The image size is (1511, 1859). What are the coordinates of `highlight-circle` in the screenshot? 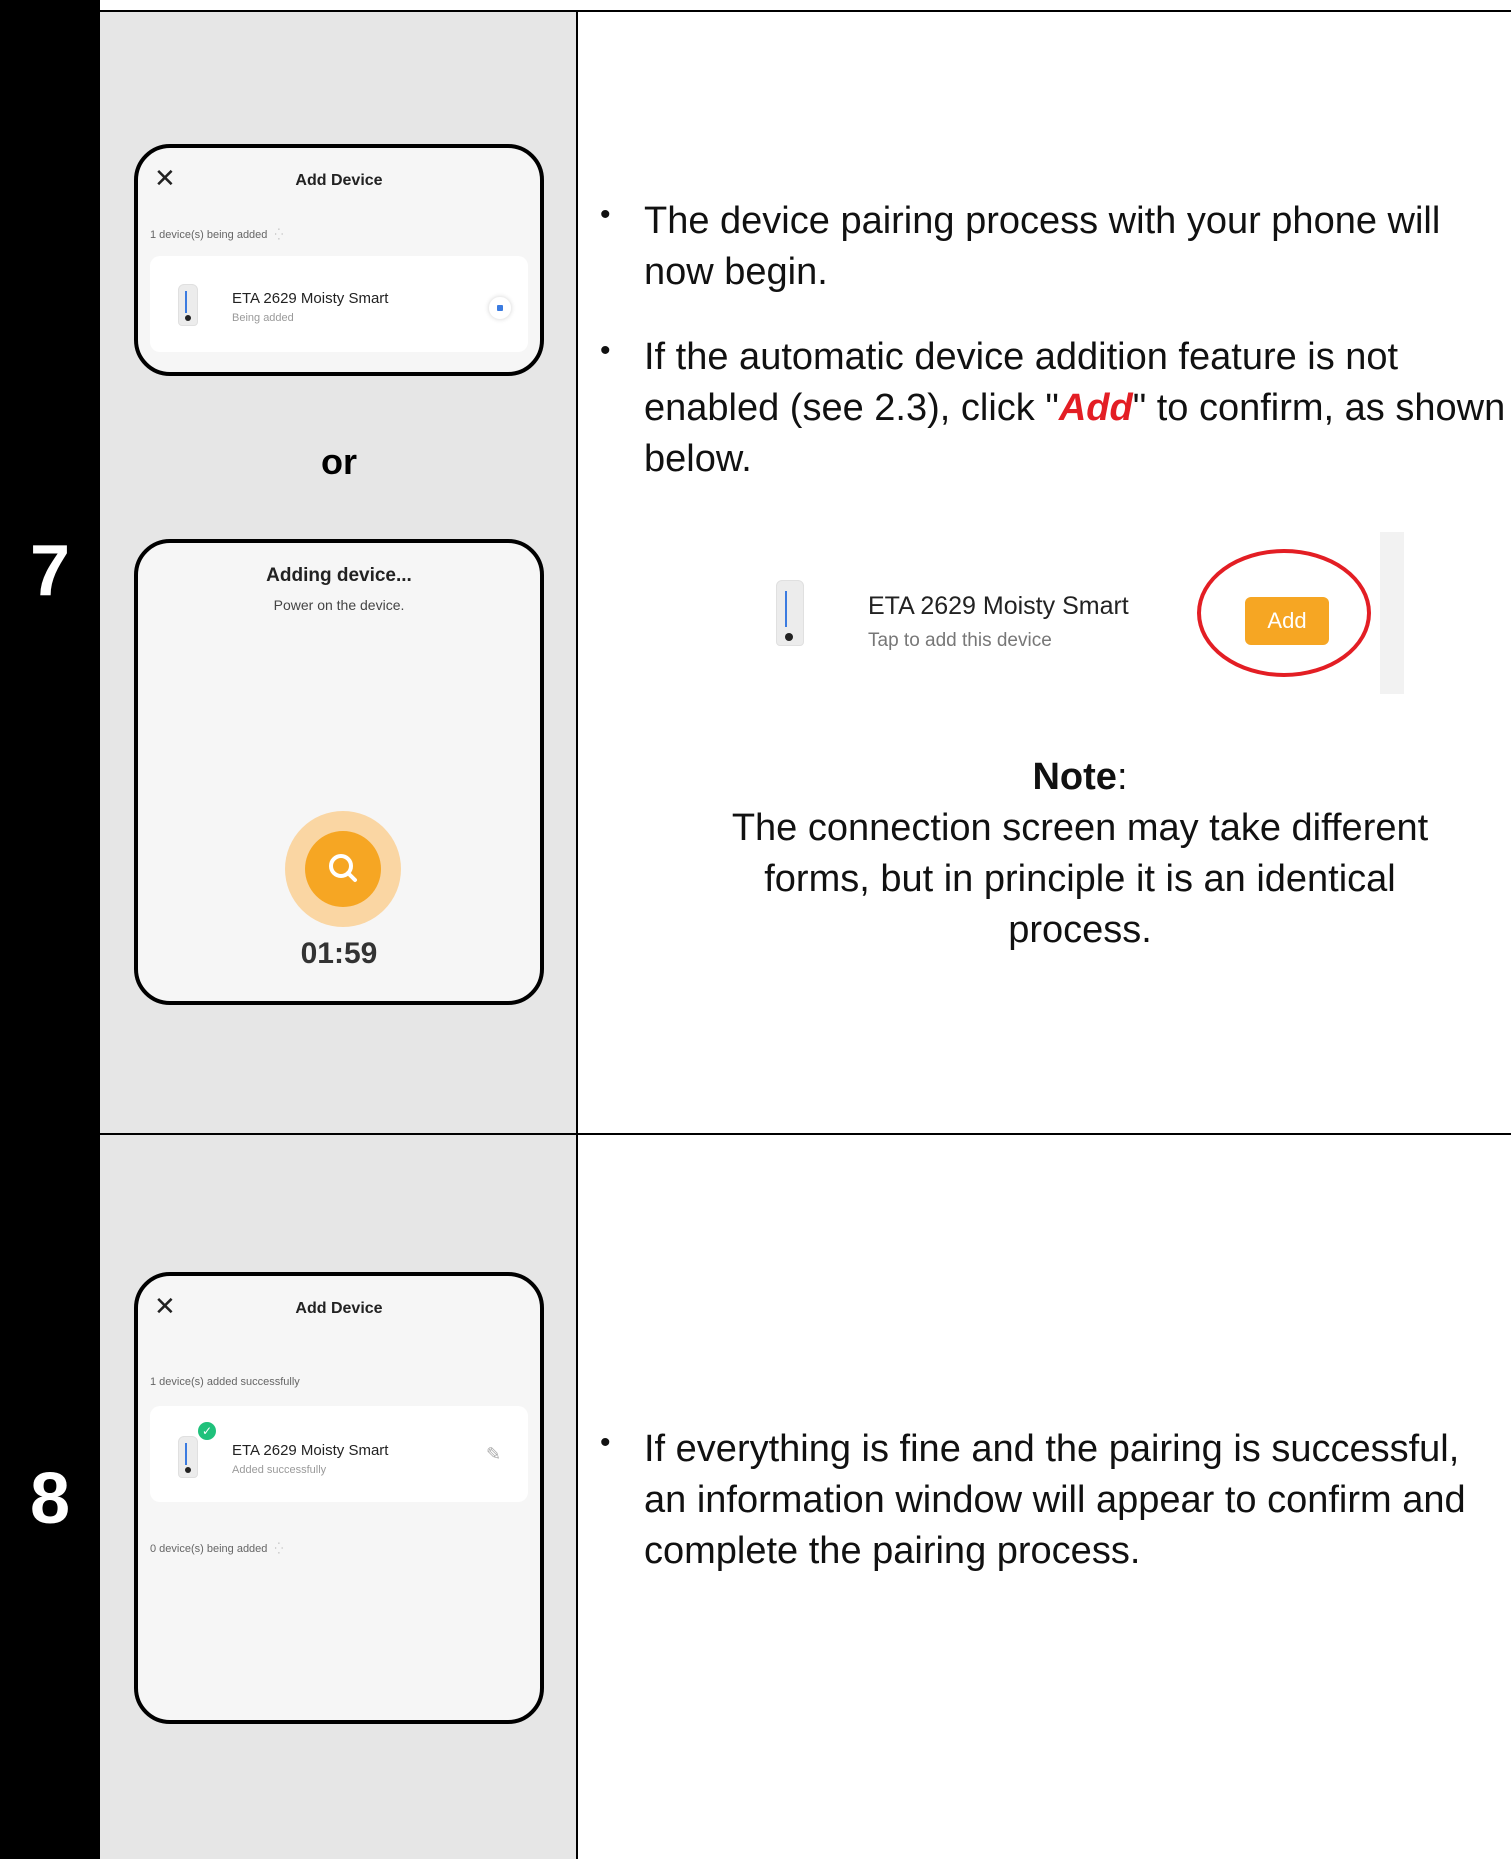 It's located at (1284, 613).